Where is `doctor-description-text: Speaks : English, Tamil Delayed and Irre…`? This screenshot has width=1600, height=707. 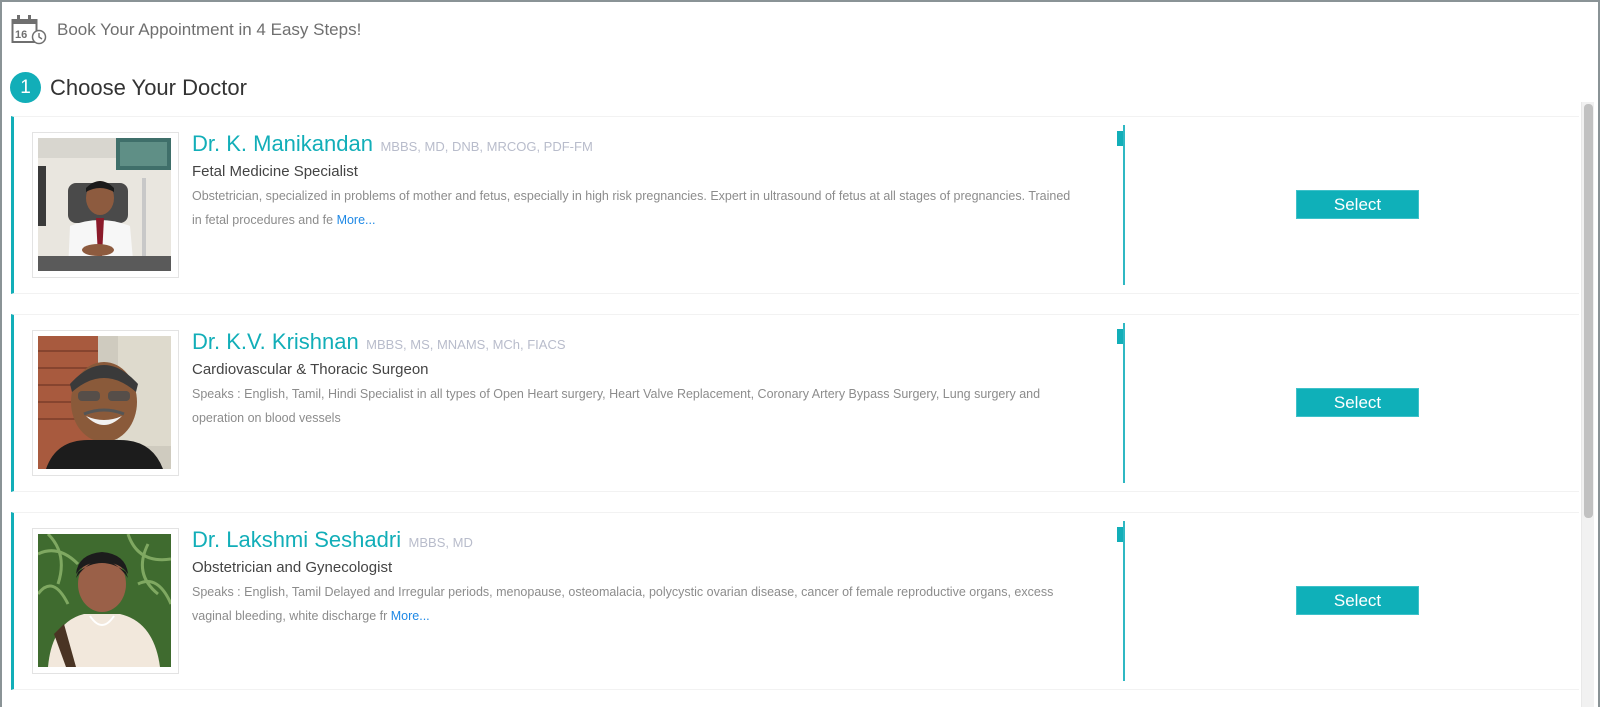 doctor-description-text: Speaks : English, Tamil Delayed and Irre… is located at coordinates (623, 604).